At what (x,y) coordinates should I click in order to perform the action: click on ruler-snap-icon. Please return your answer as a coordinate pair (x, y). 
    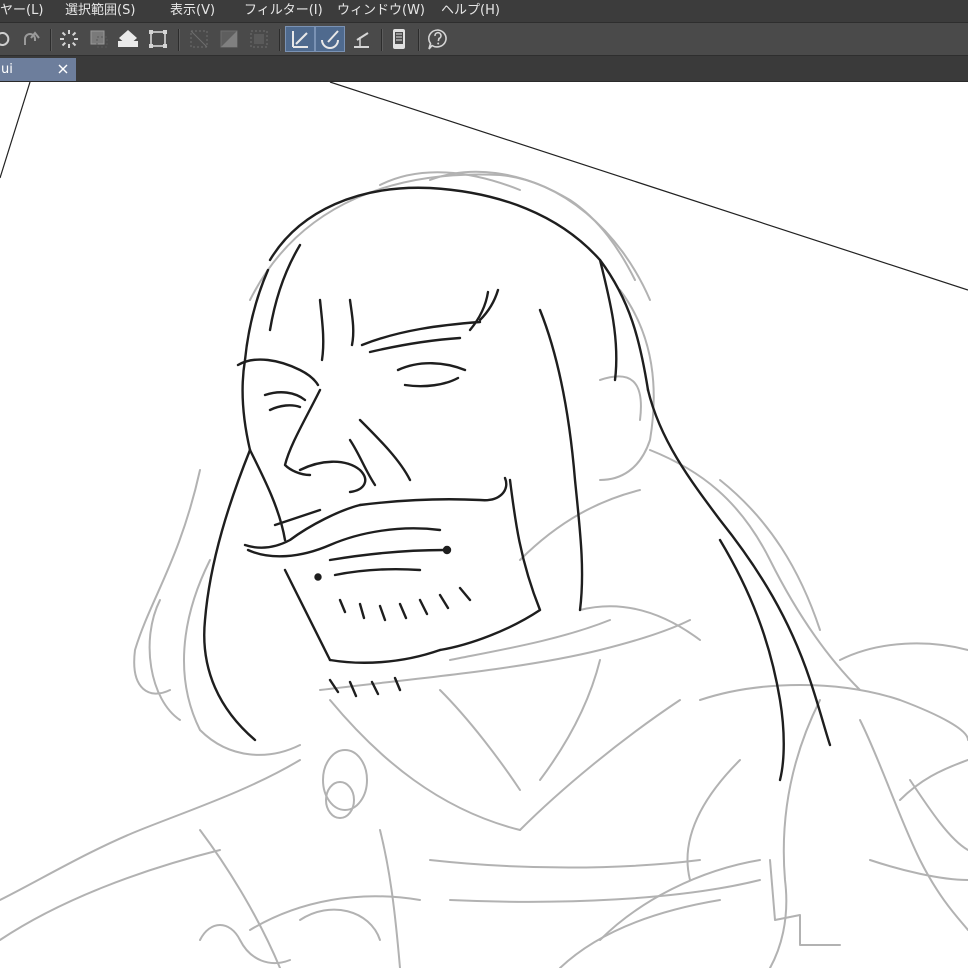
    Looking at the image, I should click on (300, 39).